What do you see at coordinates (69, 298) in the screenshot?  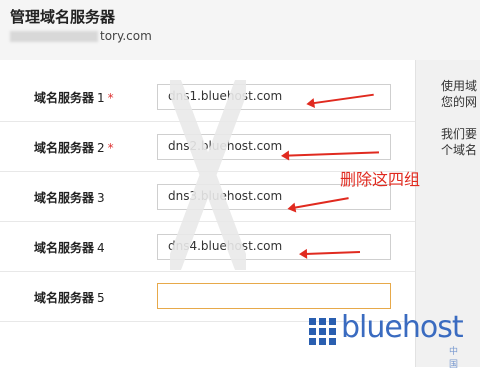 I see `nameserver-label-5: 域名服务器 5` at bounding box center [69, 298].